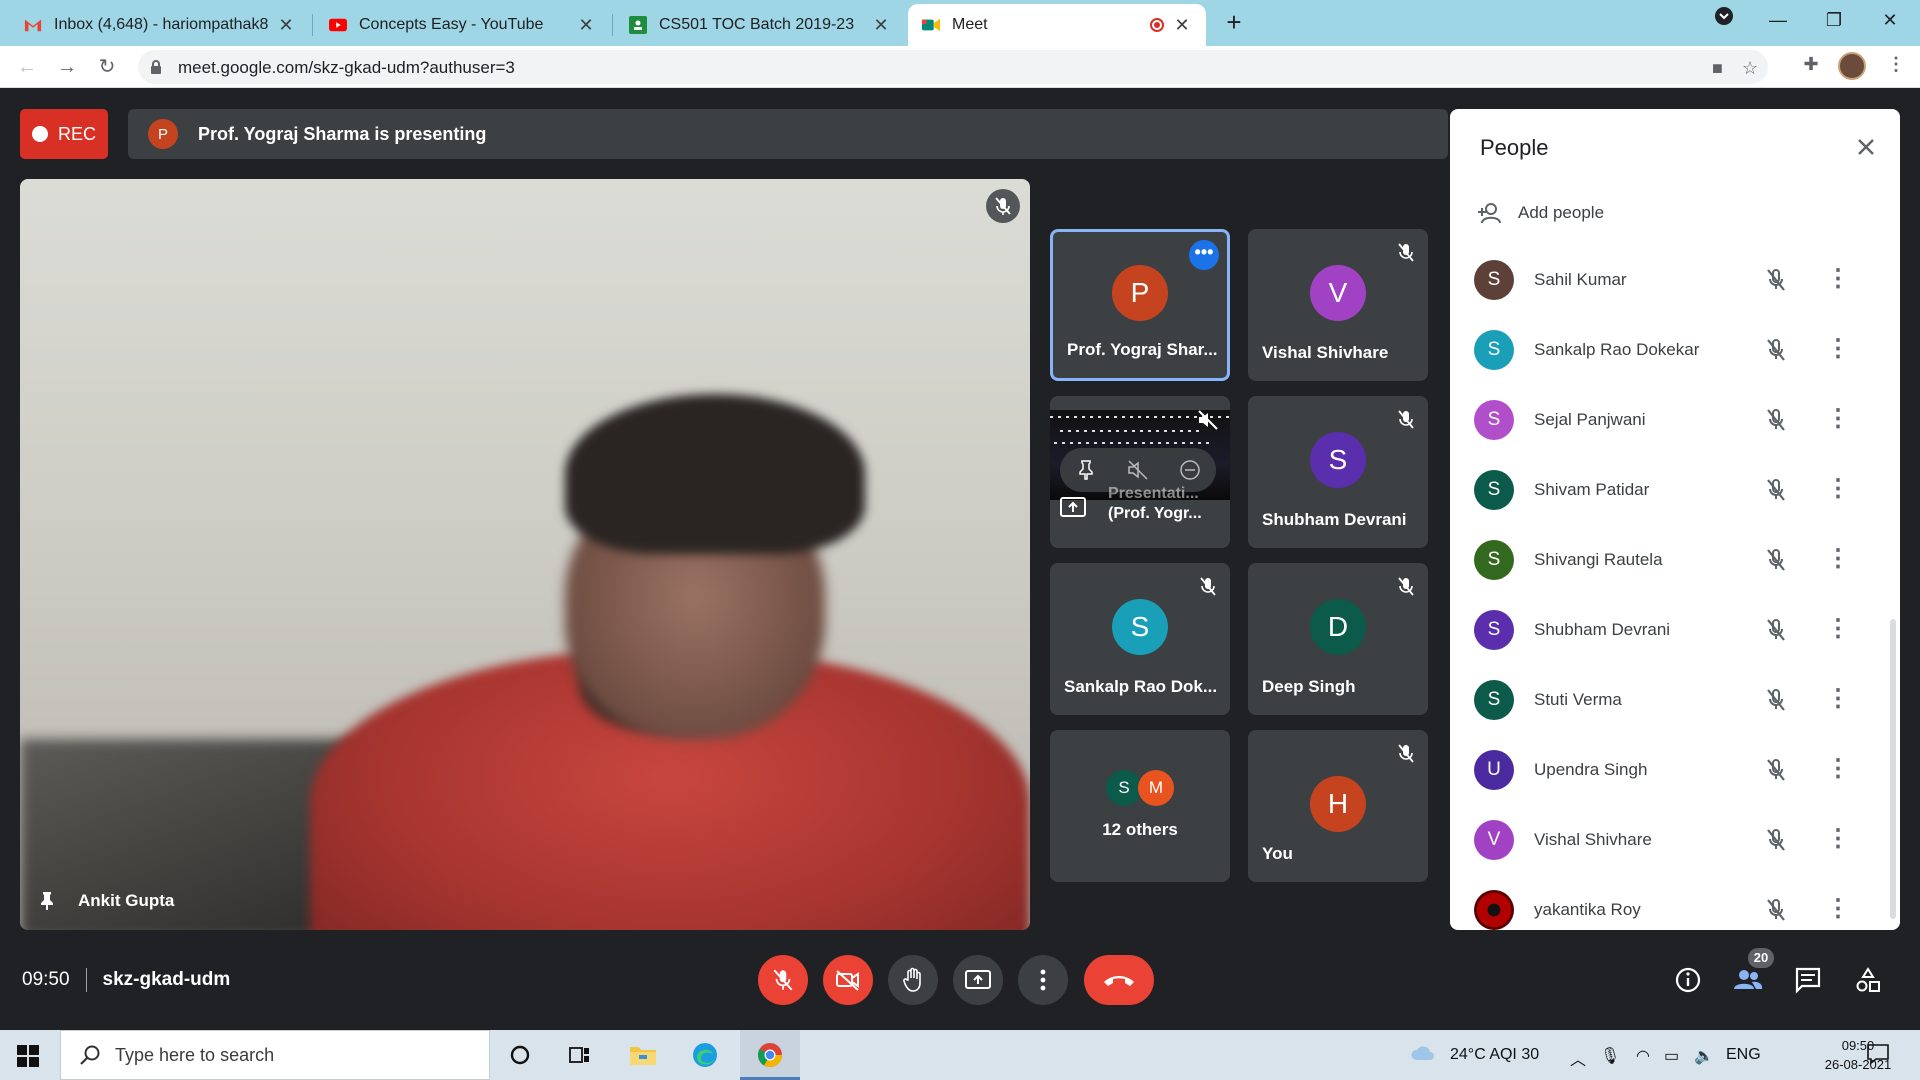 Image resolution: width=1920 pixels, height=1080 pixels. I want to click on maximize-button: ❐, so click(1834, 20).